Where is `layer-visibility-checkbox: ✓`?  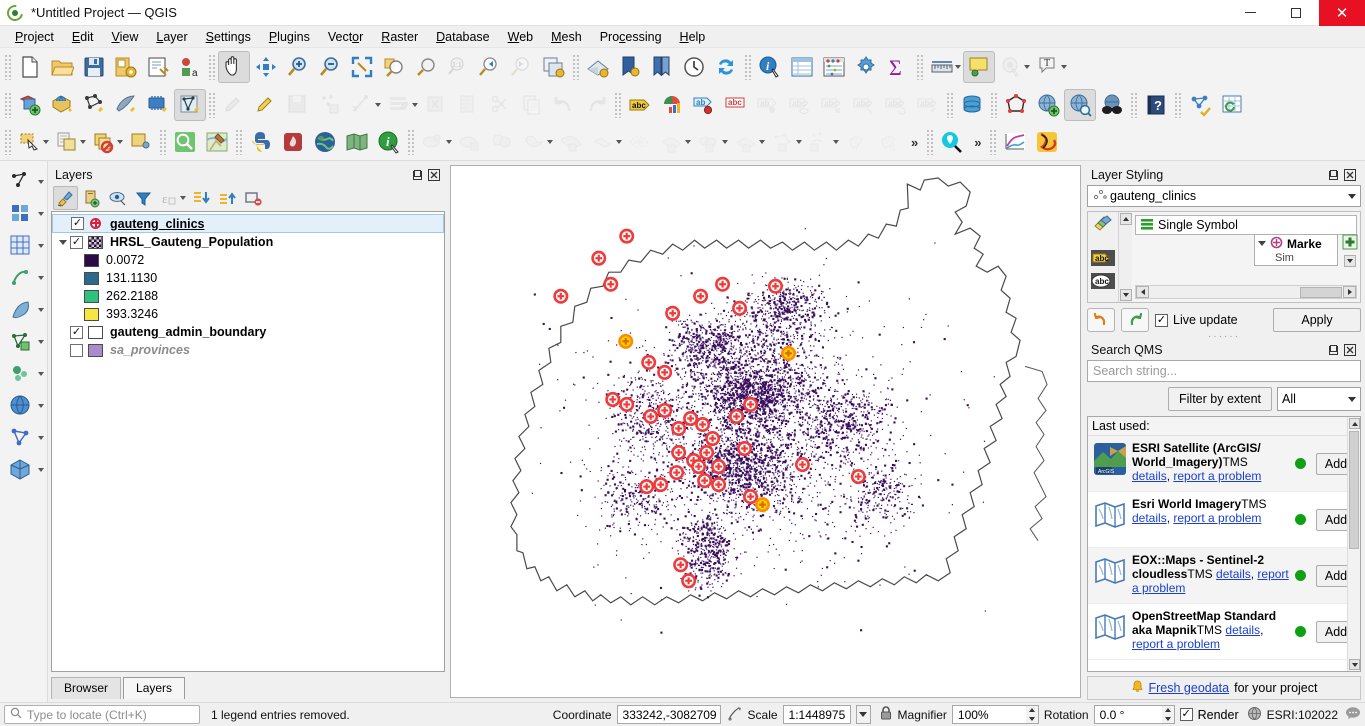 layer-visibility-checkbox: ✓ is located at coordinates (76, 242).